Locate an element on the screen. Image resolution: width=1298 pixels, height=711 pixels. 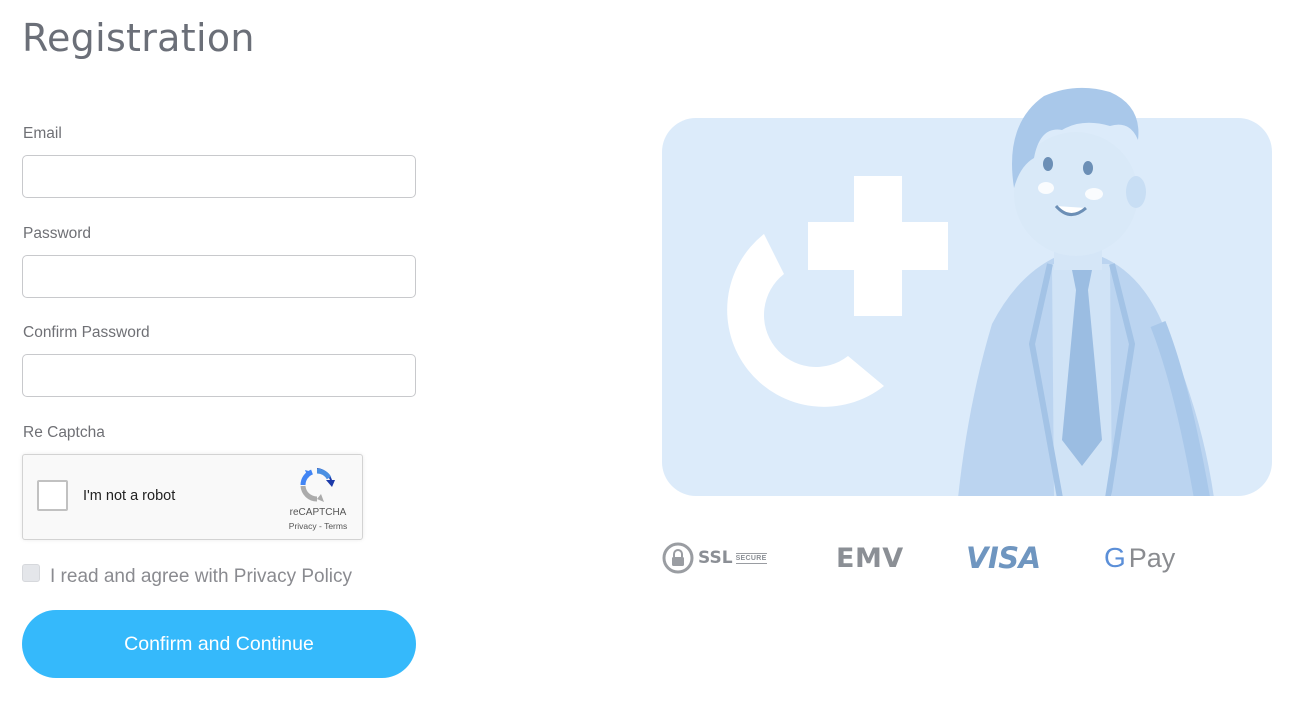
ssl-secure-text: SECURE is located at coordinates (751, 558).